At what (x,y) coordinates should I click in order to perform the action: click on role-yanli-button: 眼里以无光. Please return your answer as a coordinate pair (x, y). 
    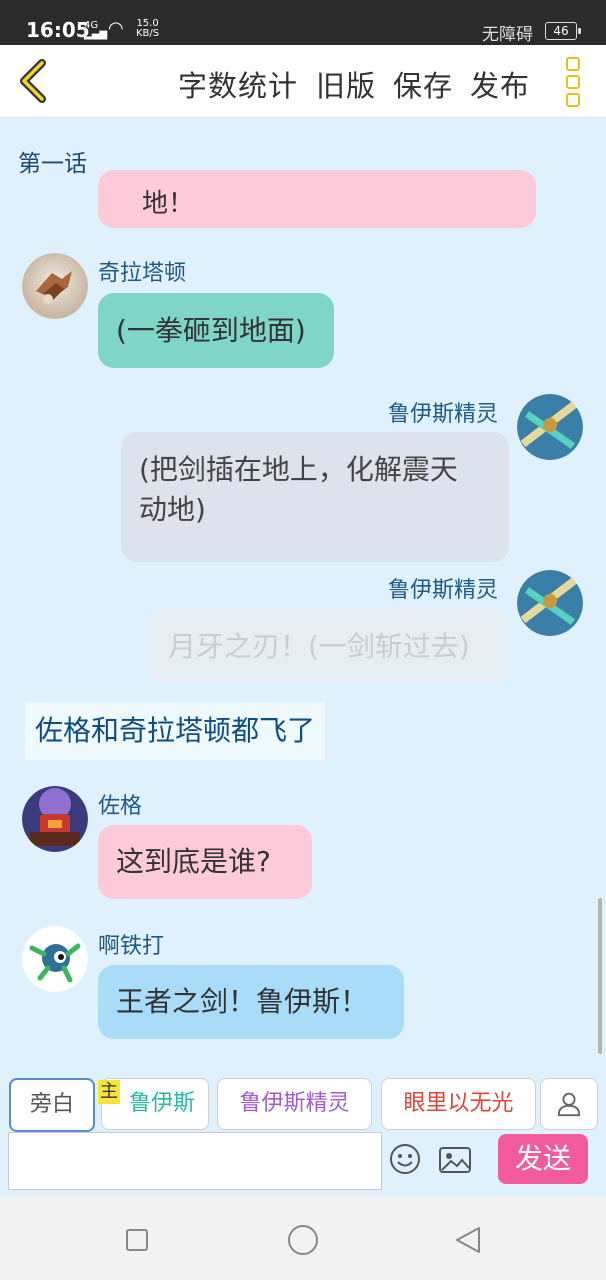
    Looking at the image, I should click on (458, 1104).